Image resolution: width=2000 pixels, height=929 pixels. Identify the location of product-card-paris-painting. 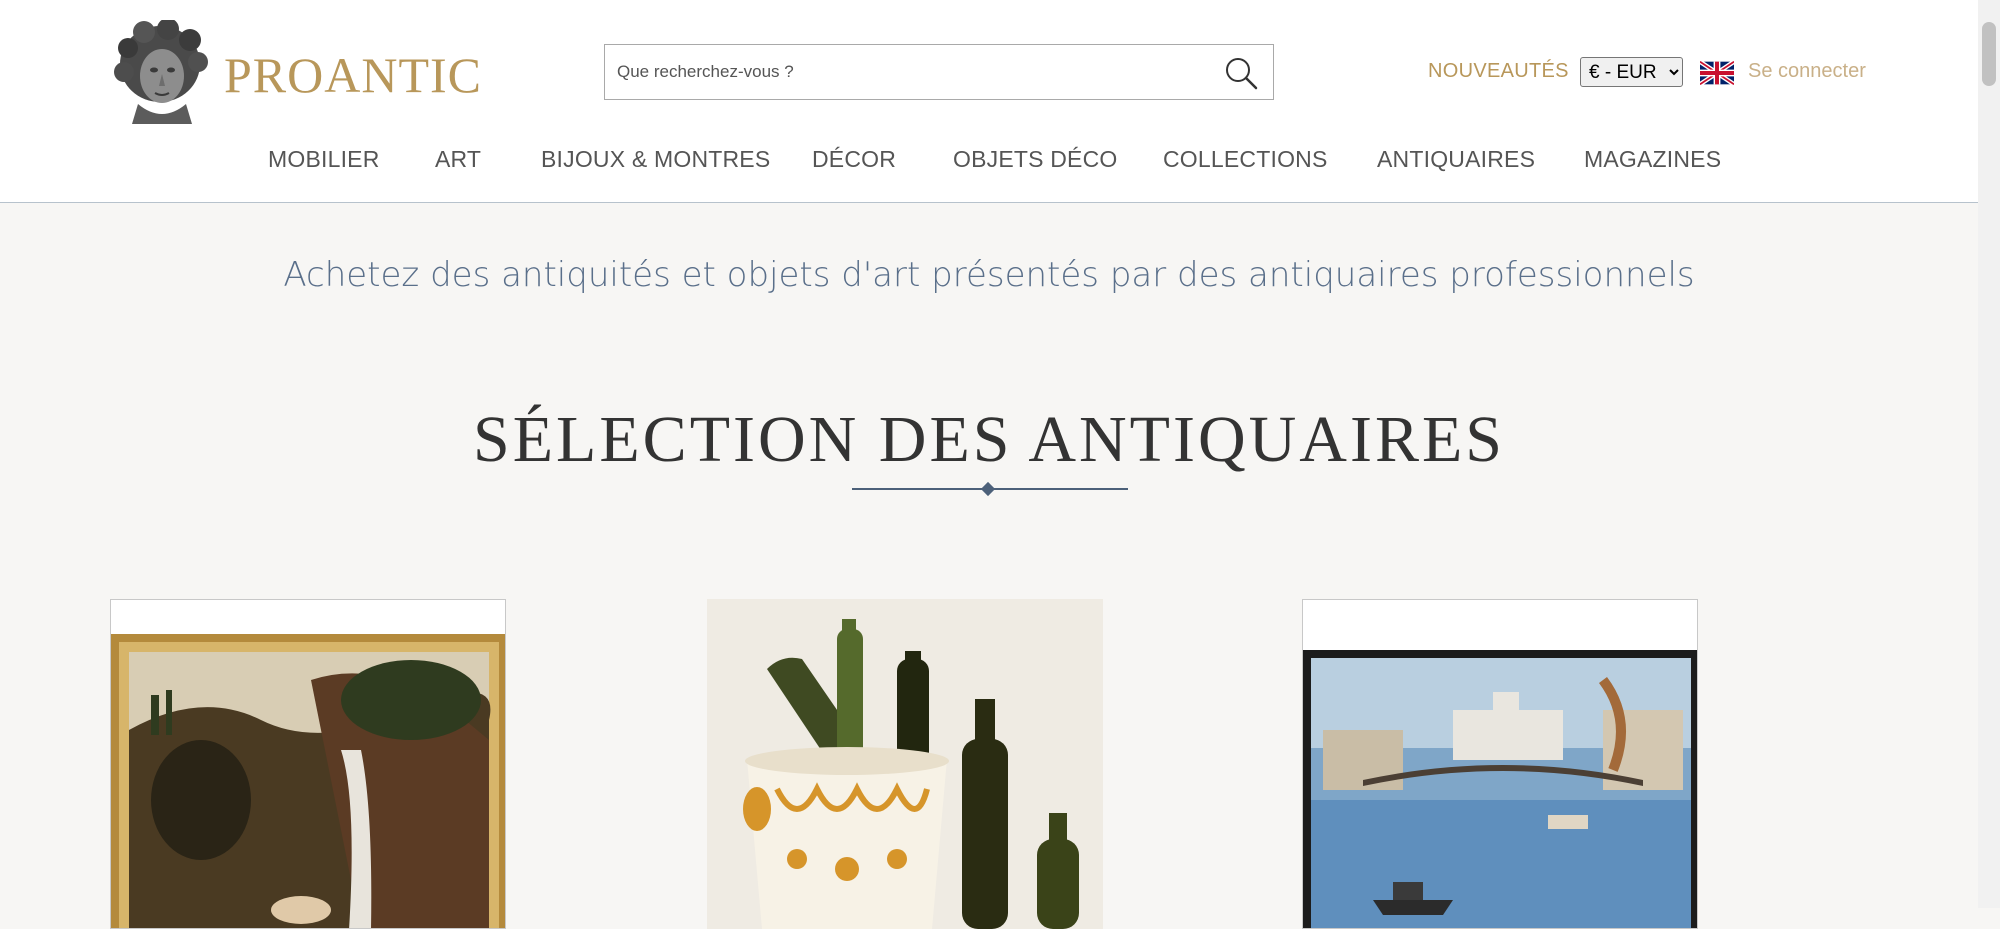
(1500, 764).